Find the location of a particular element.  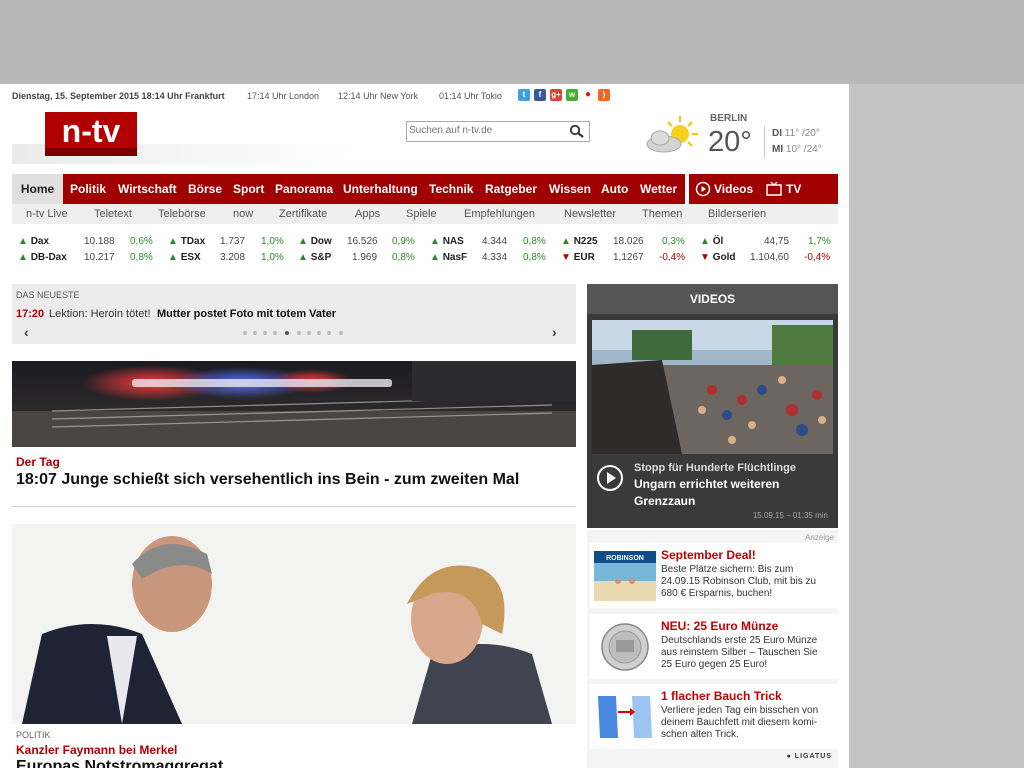

ticker-item: ▼ Gold is located at coordinates (717, 257).